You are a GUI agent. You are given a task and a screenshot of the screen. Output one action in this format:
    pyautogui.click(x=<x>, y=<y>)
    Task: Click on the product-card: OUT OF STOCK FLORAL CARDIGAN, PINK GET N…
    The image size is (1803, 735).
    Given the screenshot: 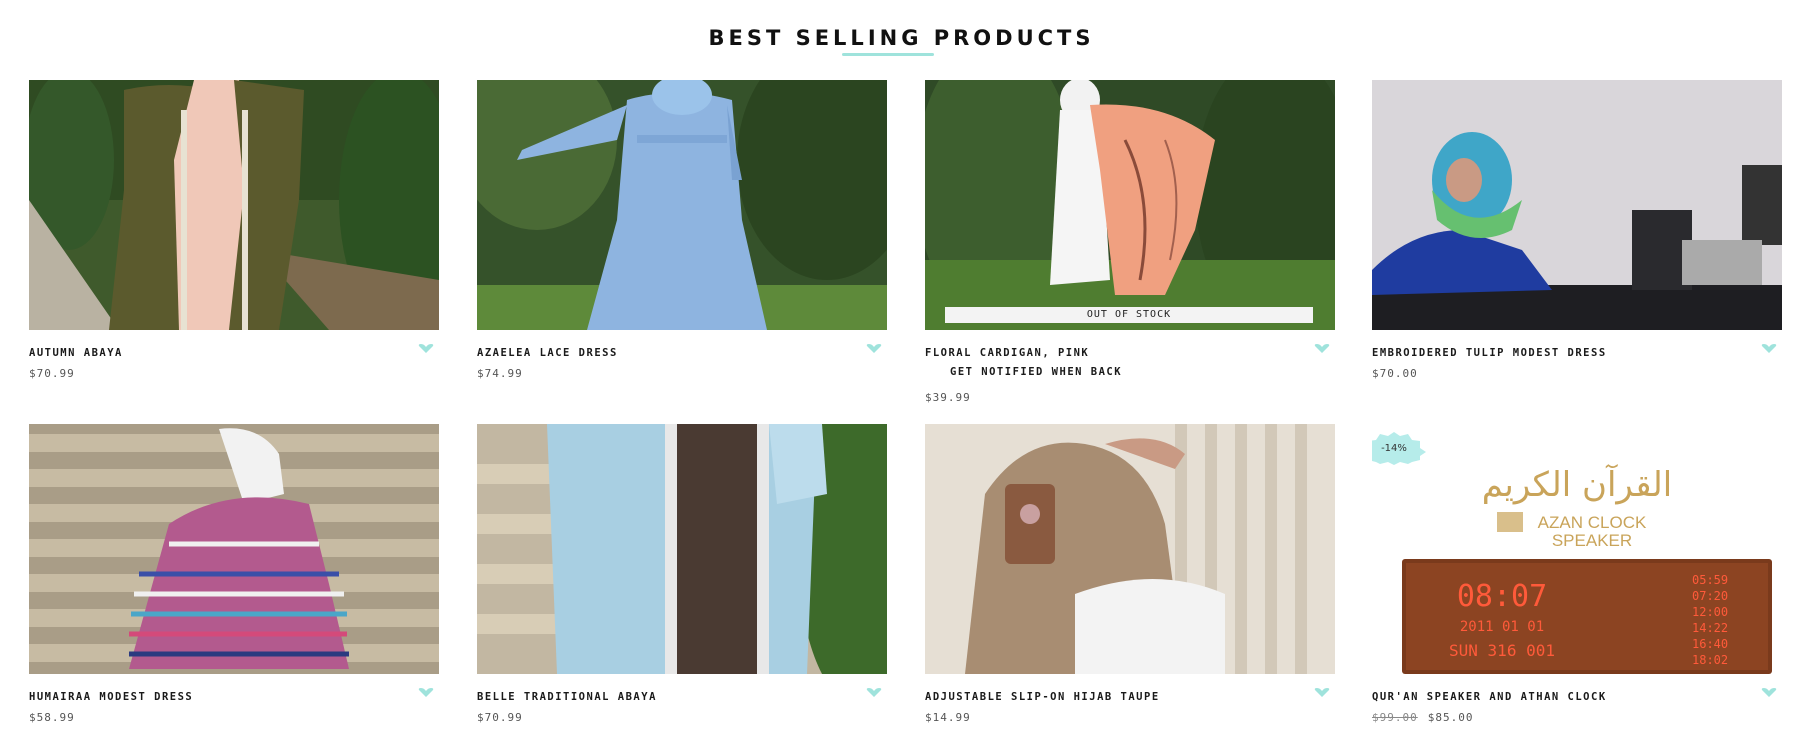 What is the action you would take?
    pyautogui.click(x=1130, y=242)
    